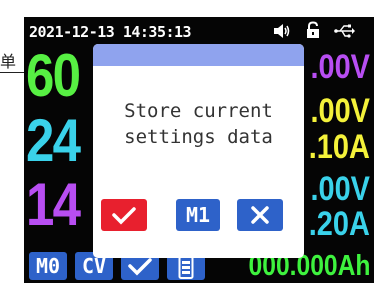  I want to click on confirm-check-icon, so click(124, 216).